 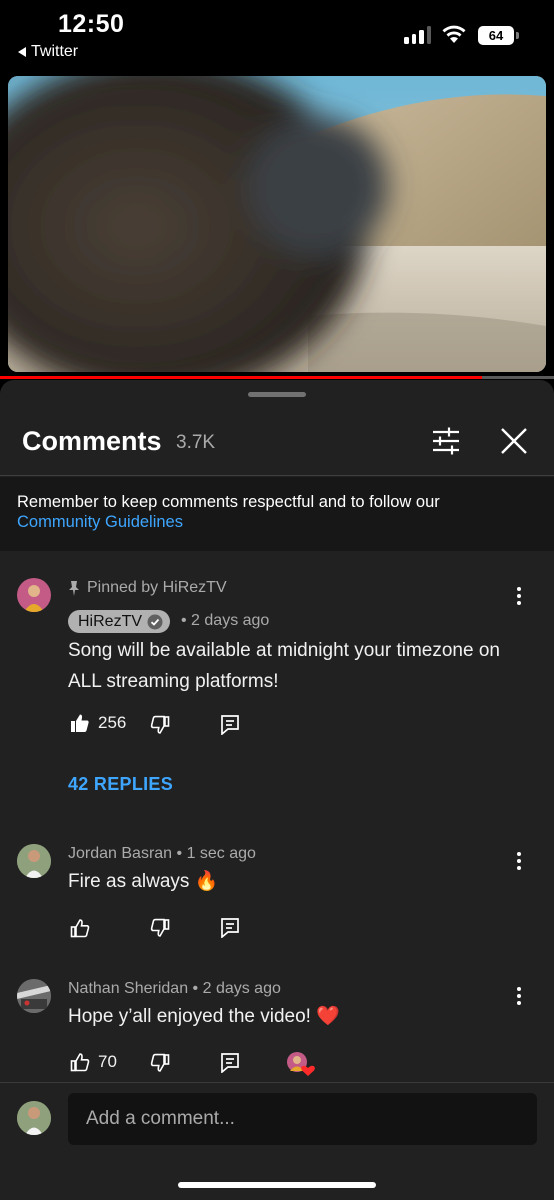 What do you see at coordinates (74, 588) in the screenshot?
I see `pin-icon` at bounding box center [74, 588].